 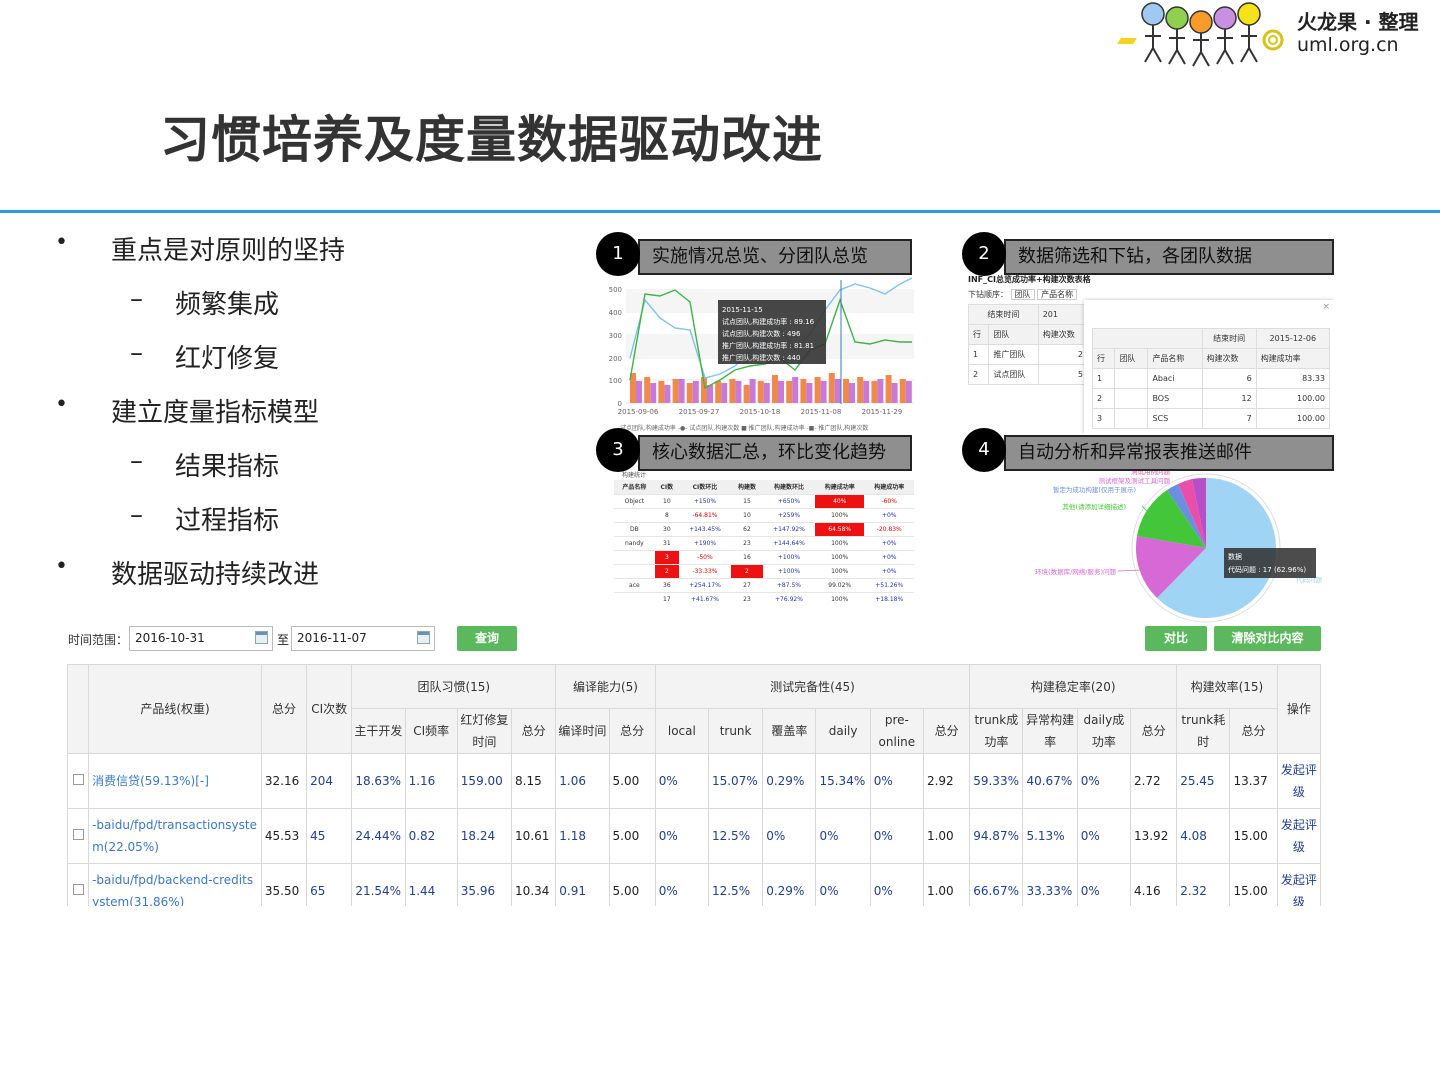 What do you see at coordinates (1063, 334) in the screenshot?
I see `table-header: 构建次数` at bounding box center [1063, 334].